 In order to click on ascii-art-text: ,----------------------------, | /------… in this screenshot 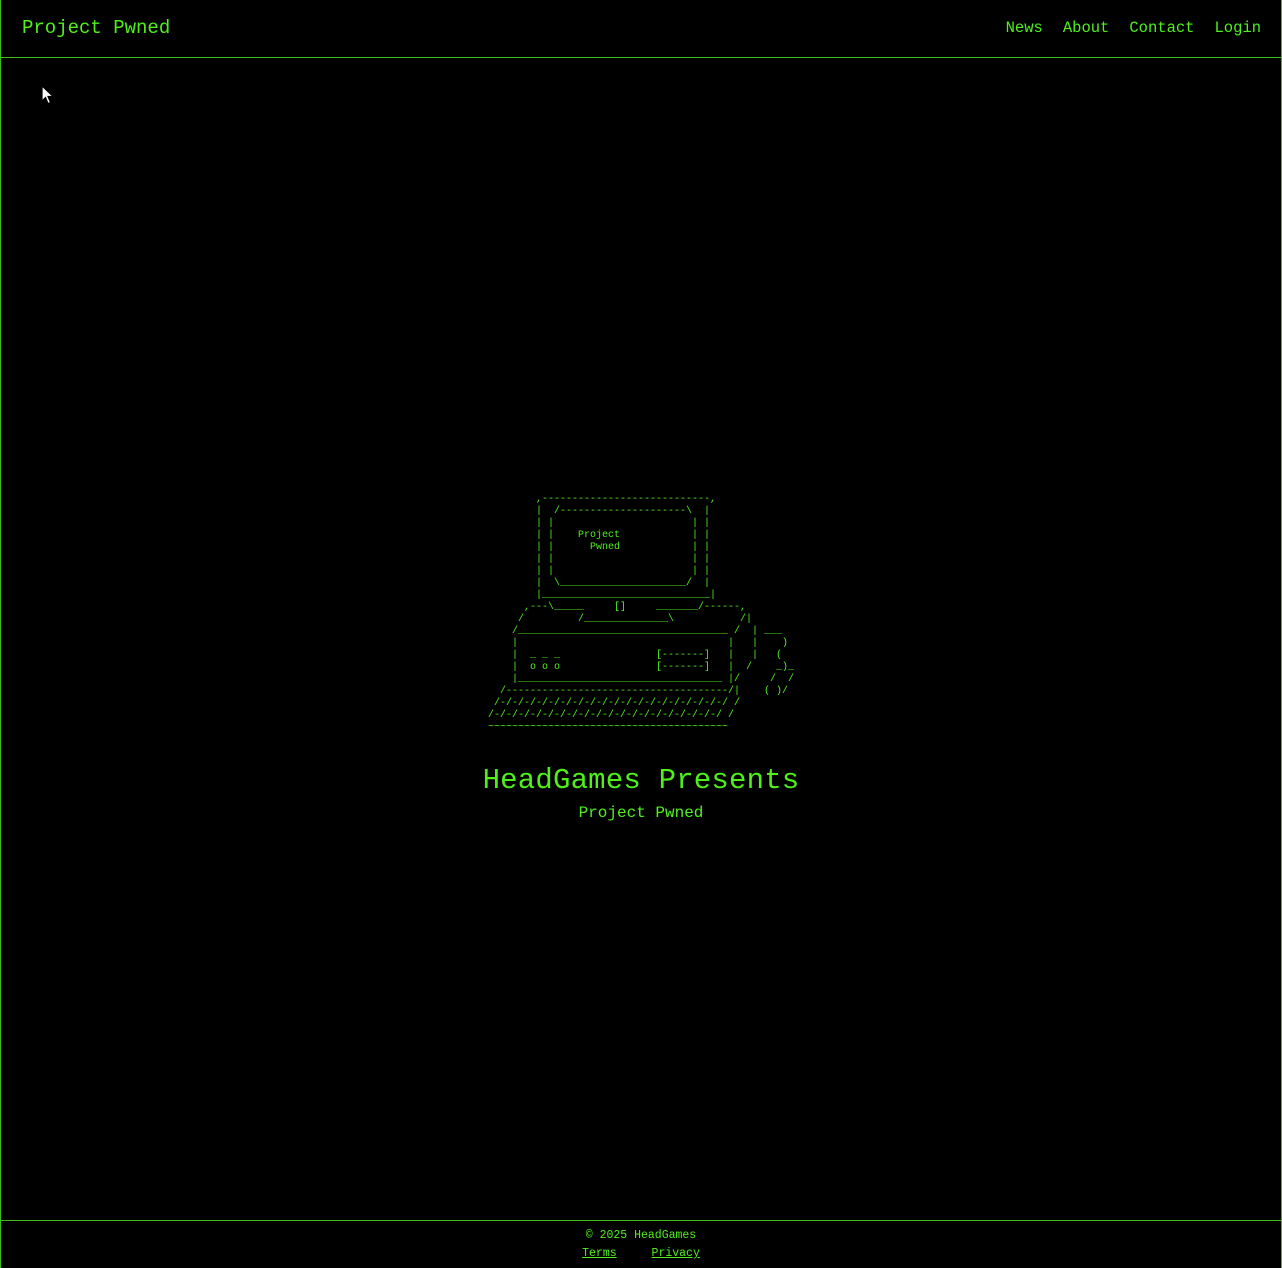, I will do `click(641, 613)`.